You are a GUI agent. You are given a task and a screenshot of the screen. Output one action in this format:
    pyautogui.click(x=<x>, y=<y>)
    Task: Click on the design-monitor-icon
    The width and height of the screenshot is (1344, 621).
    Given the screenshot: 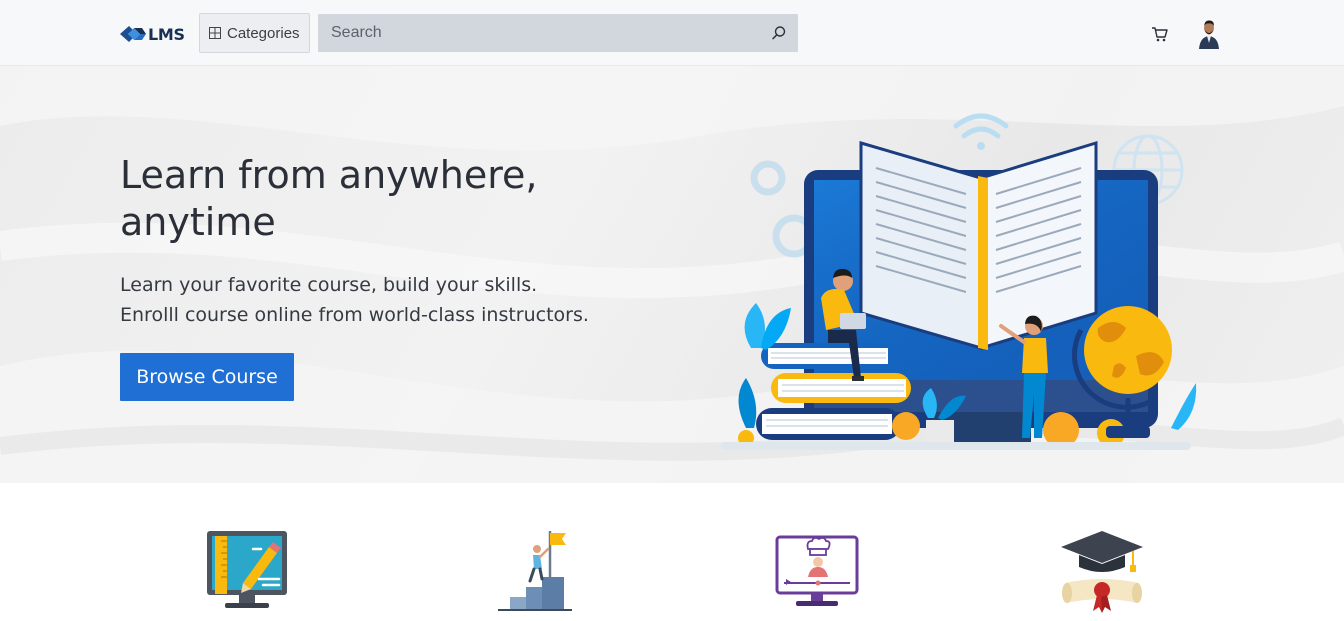 What is the action you would take?
    pyautogui.click(x=248, y=572)
    